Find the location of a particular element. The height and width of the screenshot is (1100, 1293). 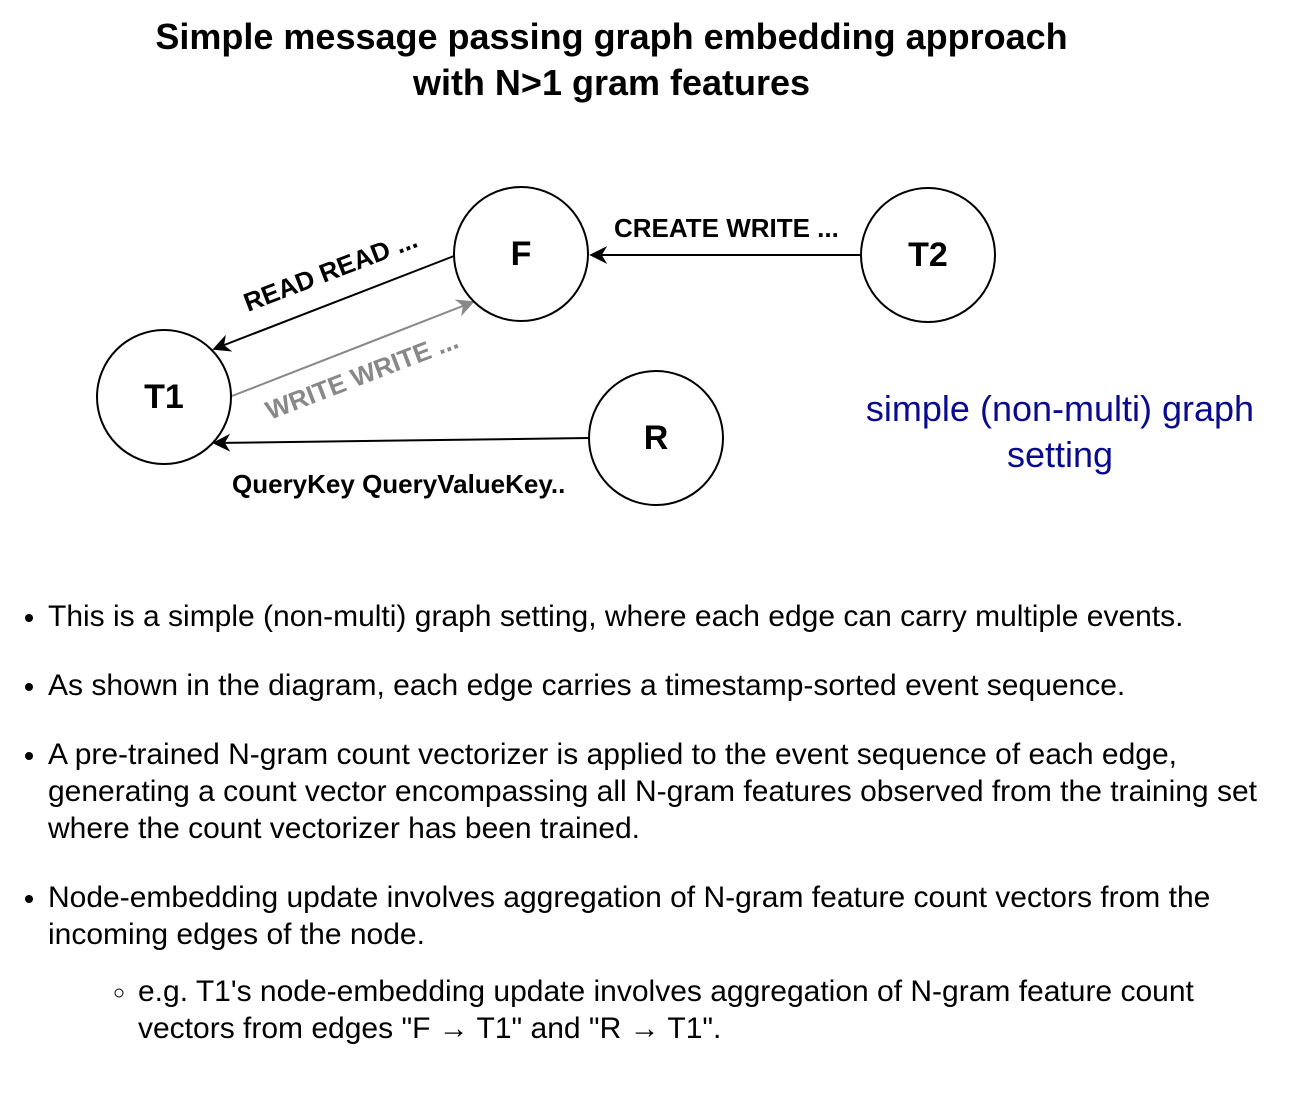

edge-label-r-to-t1: QueryKey QueryValueKey.. is located at coordinates (398, 484).